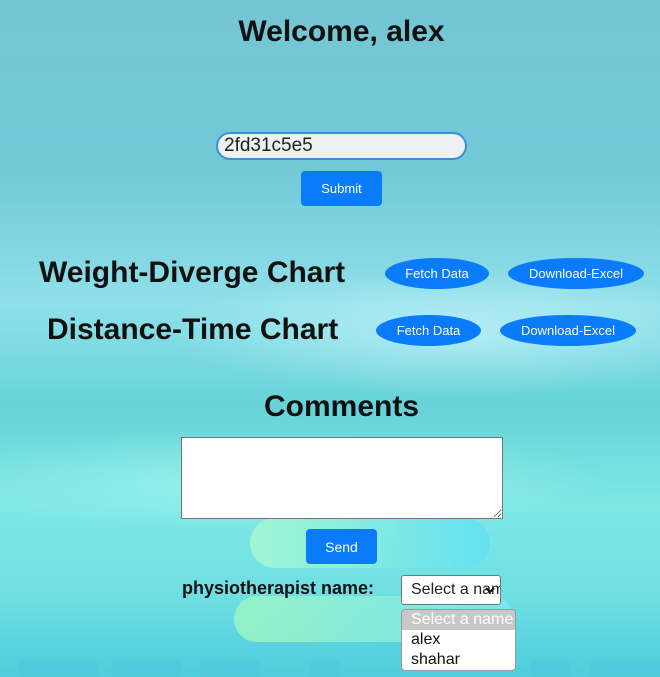  Describe the element at coordinates (341, 188) in the screenshot. I see `submit-button: Submit` at that location.